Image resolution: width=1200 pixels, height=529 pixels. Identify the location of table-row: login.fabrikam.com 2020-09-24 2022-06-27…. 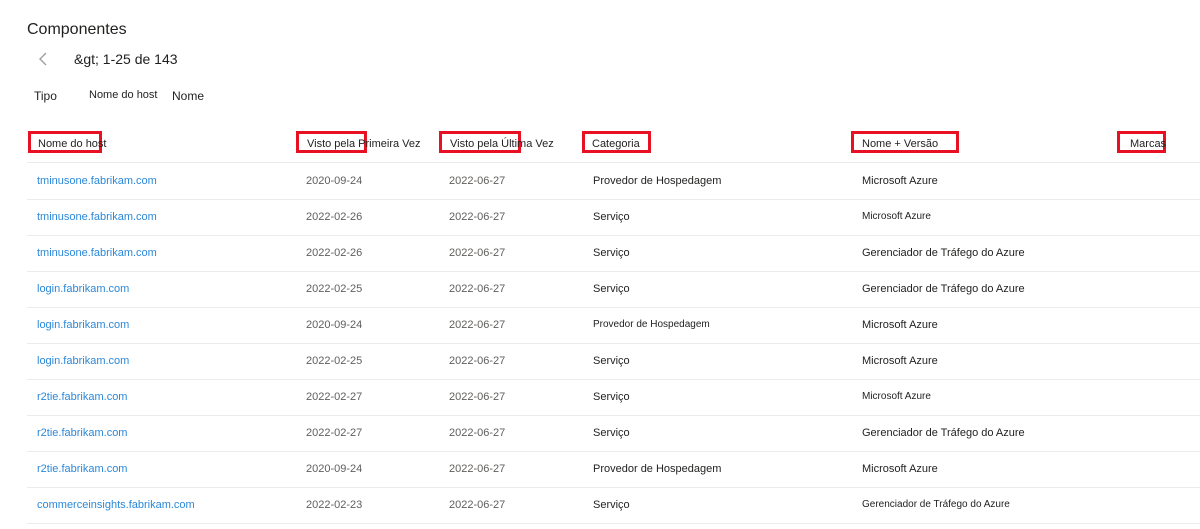
(613, 325).